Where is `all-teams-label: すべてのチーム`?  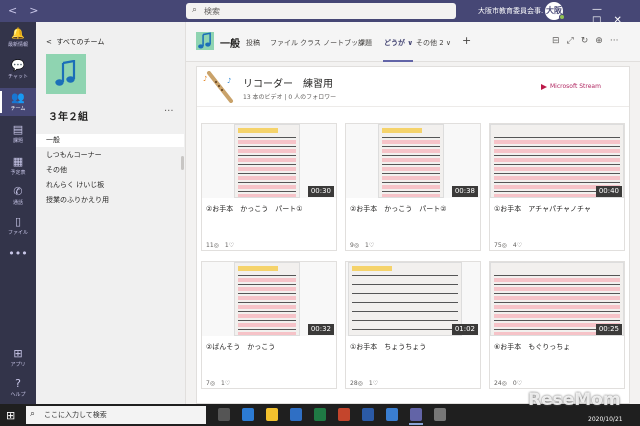 all-teams-label: すべてのチーム is located at coordinates (80, 42).